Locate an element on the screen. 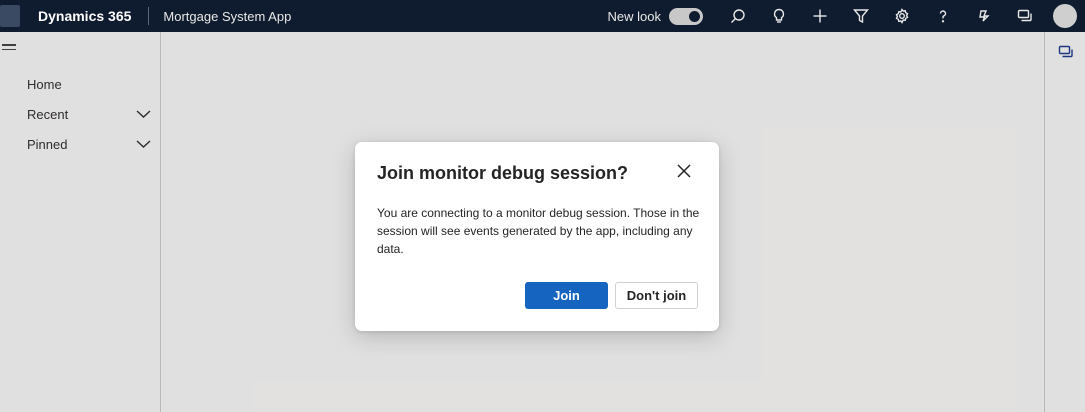 The width and height of the screenshot is (1085, 412). new-look-label: New look is located at coordinates (634, 16).